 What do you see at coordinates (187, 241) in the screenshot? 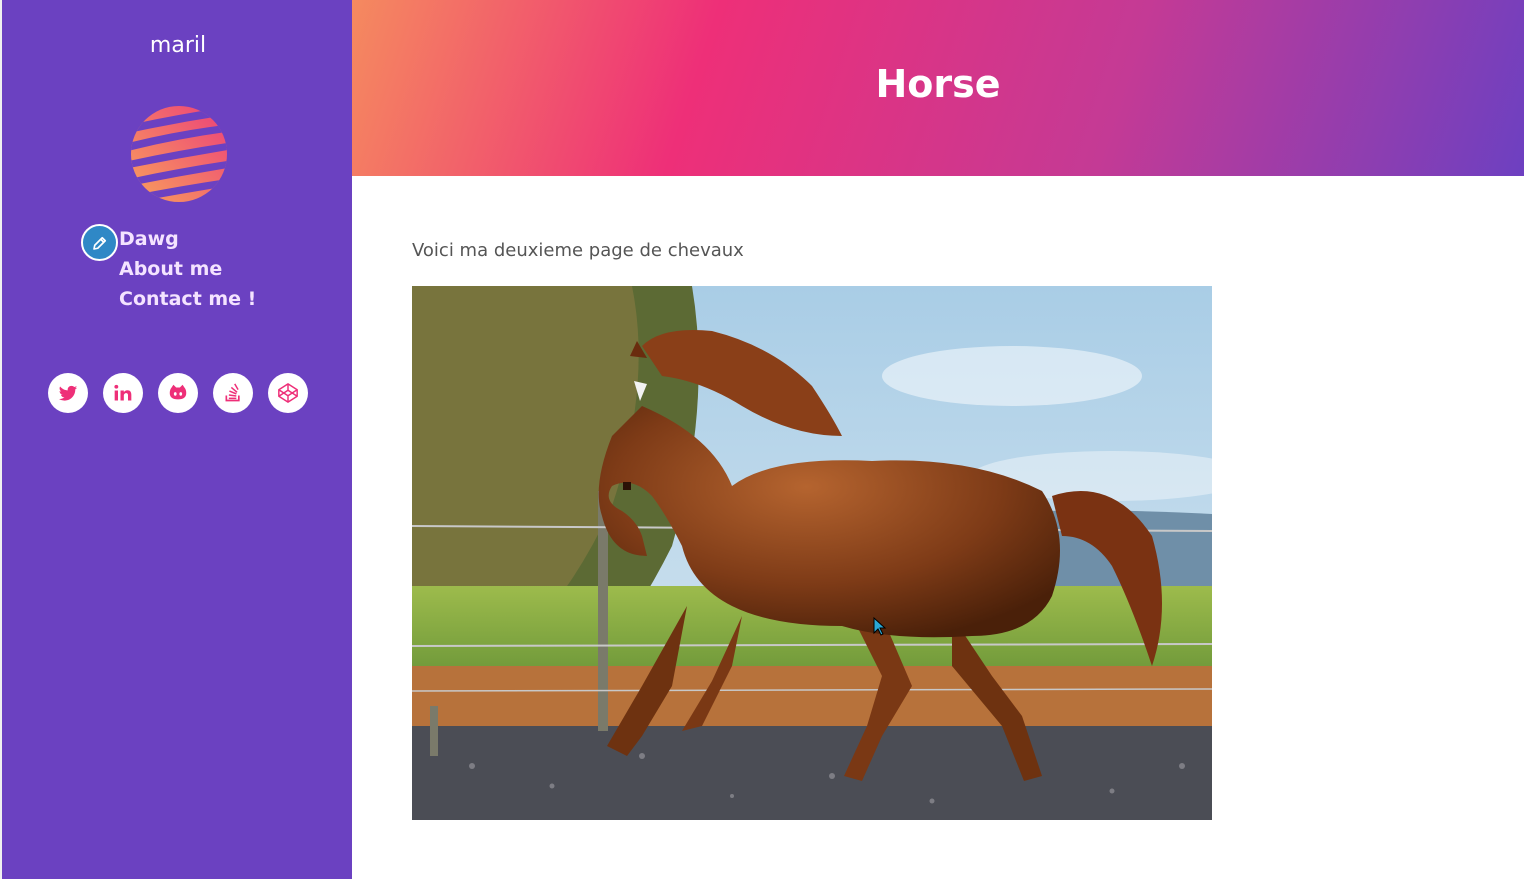
I see `nav-item-dawg: Dawg` at bounding box center [187, 241].